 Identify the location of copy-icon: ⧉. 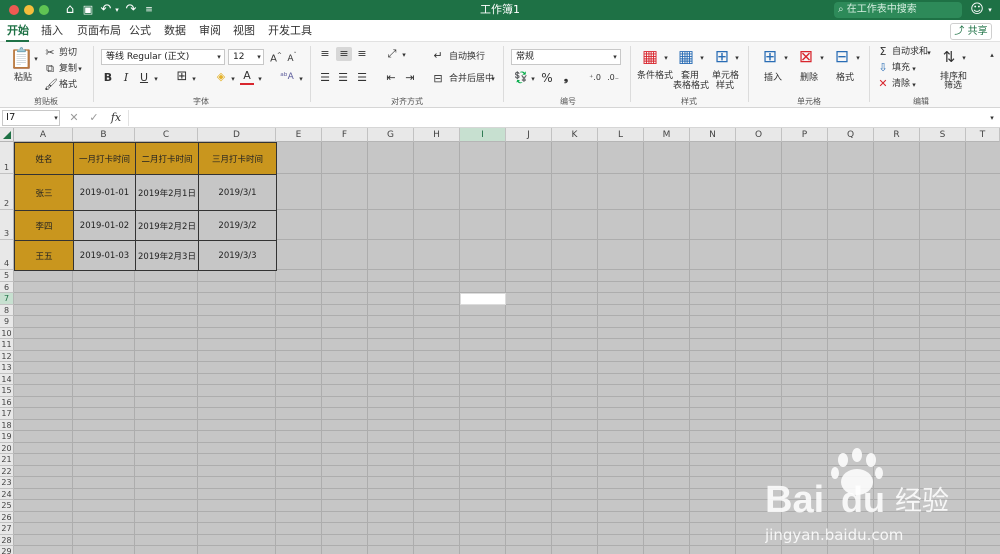
(50, 69).